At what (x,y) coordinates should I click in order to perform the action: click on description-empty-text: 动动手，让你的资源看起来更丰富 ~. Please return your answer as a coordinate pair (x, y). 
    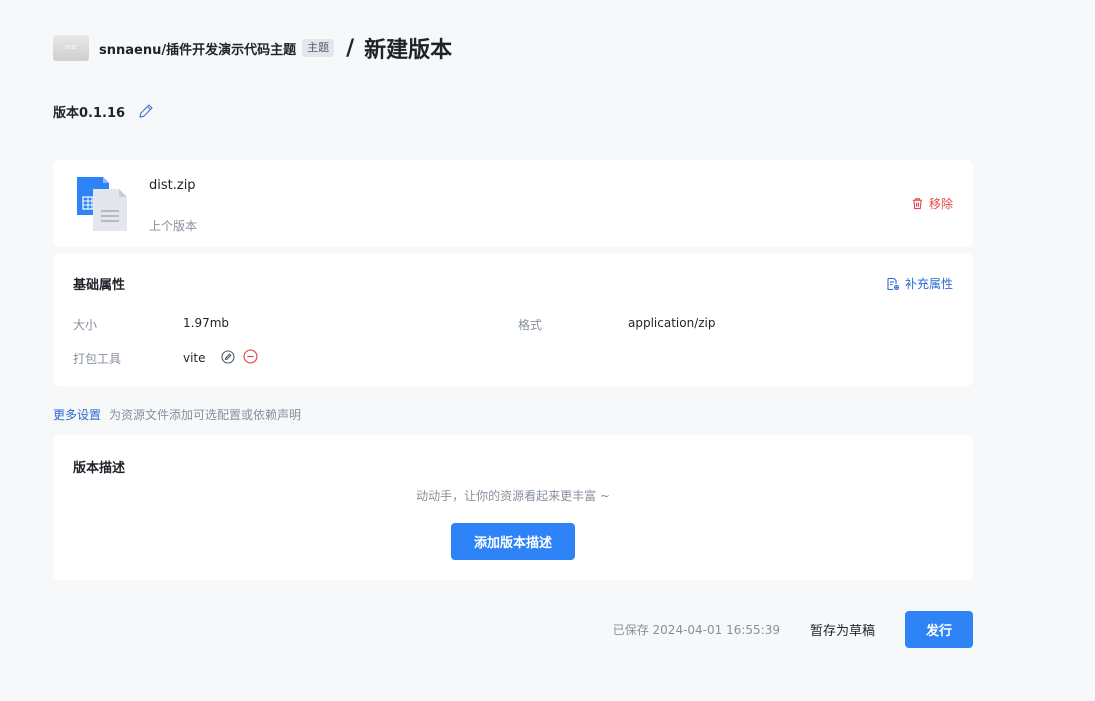
    Looking at the image, I should click on (513, 496).